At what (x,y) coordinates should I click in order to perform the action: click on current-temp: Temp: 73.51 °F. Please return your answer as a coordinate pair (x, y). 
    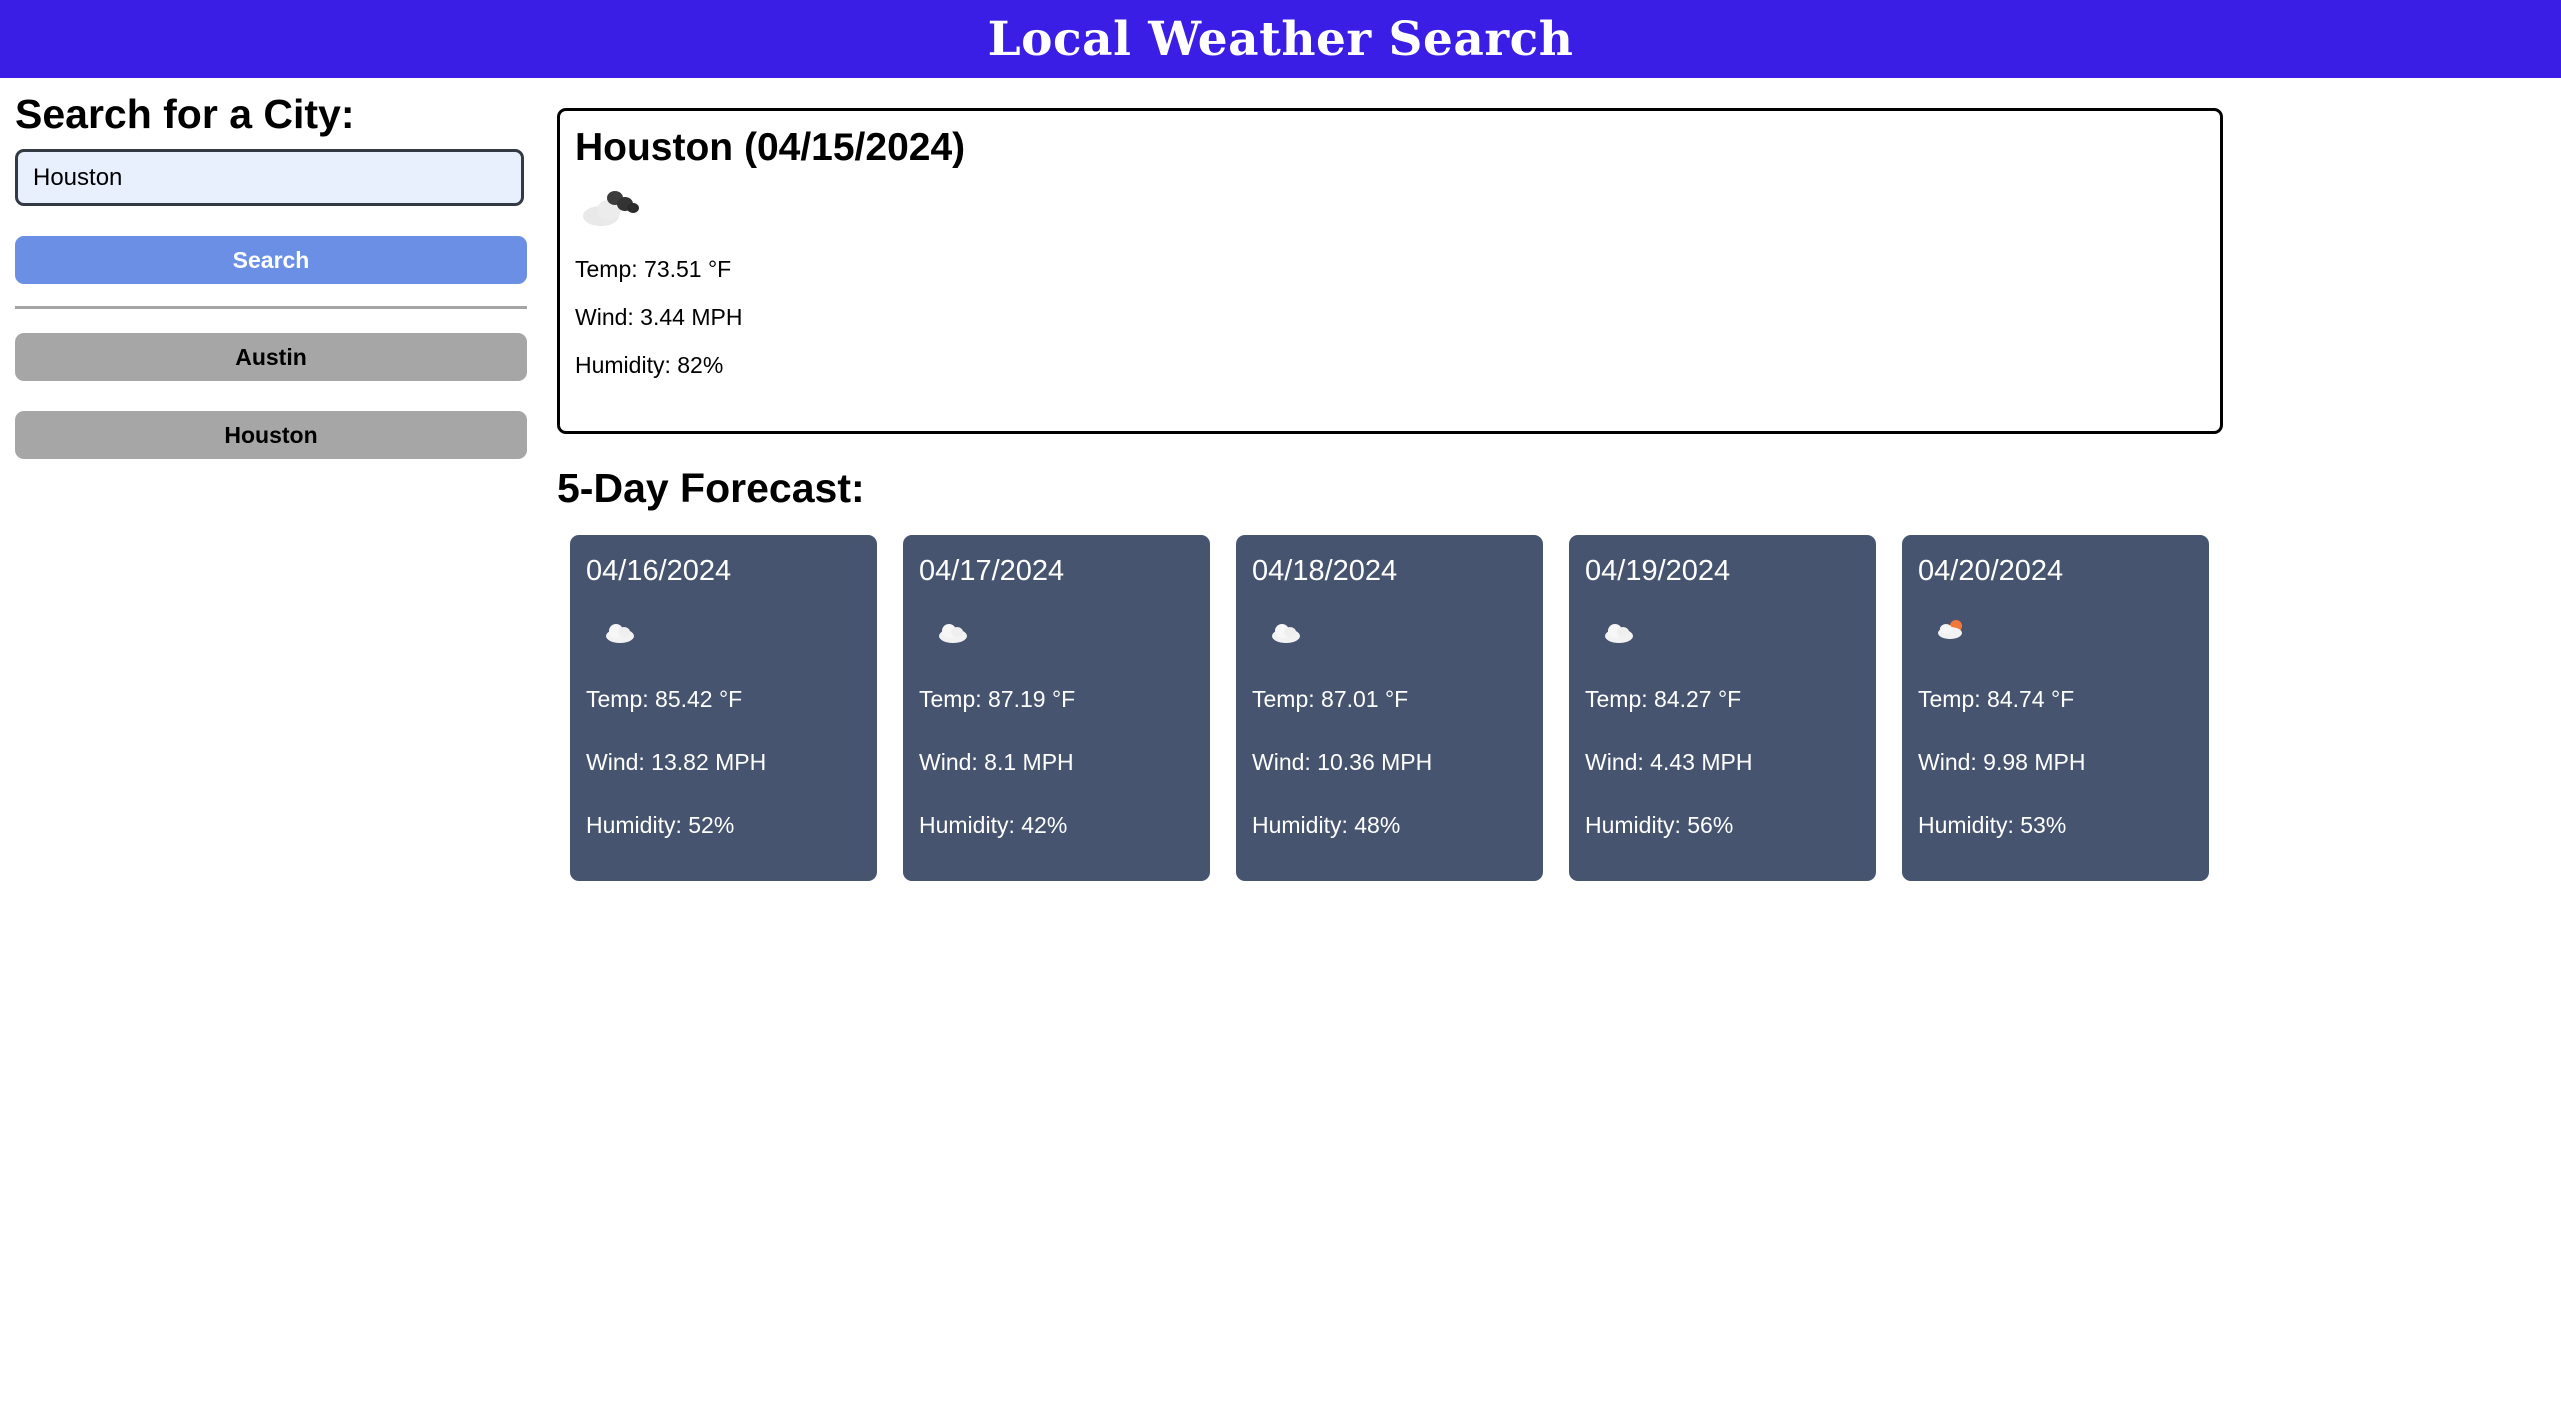
    Looking at the image, I should click on (653, 268).